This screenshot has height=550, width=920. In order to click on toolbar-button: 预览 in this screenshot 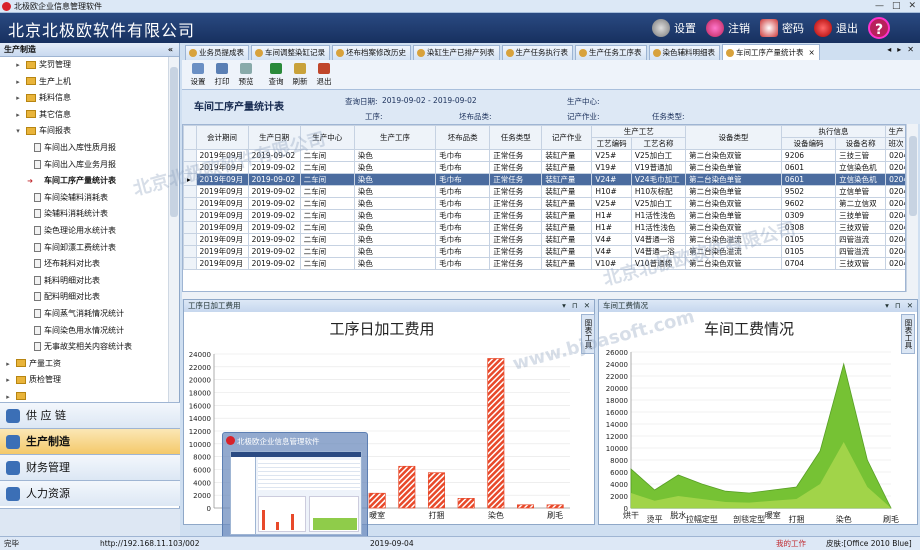, I will do `click(246, 75)`.